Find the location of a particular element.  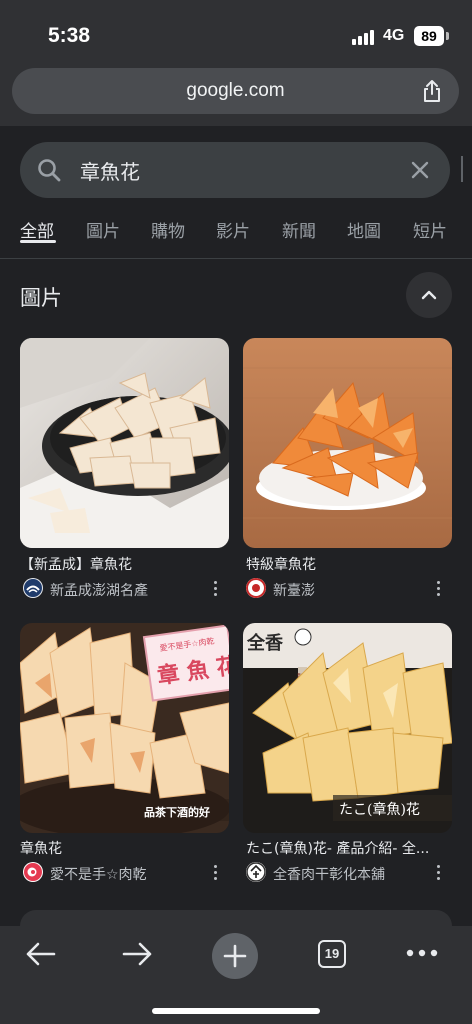

browser-toolbar: google.com is located at coordinates (236, 94).